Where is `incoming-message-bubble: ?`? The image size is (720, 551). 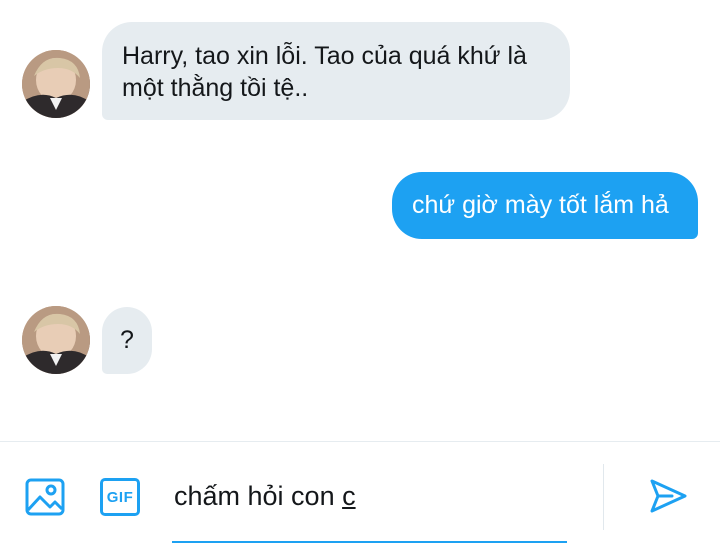 incoming-message-bubble: ? is located at coordinates (127, 340).